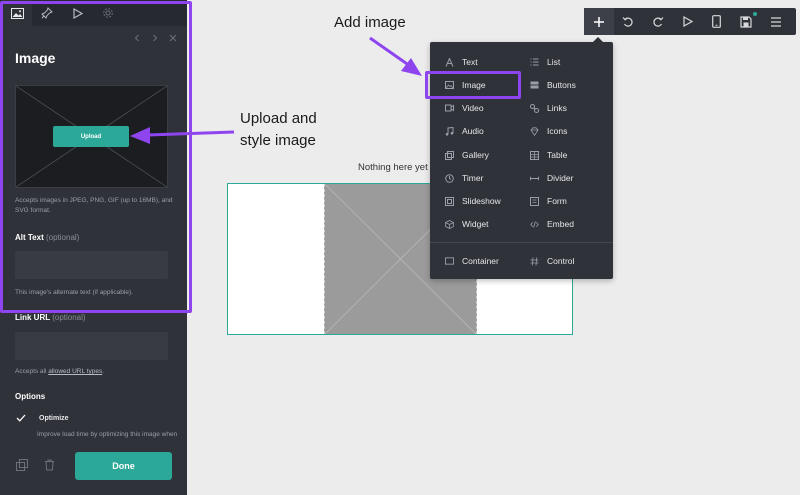 The image size is (800, 495). I want to click on link-url-label-text: Link URL, so click(32, 317).